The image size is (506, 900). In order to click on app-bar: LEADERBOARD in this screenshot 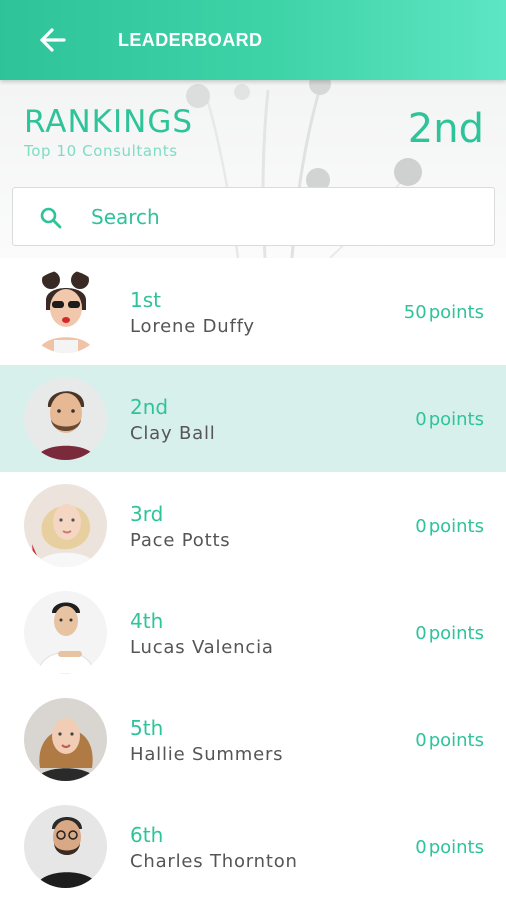, I will do `click(253, 40)`.